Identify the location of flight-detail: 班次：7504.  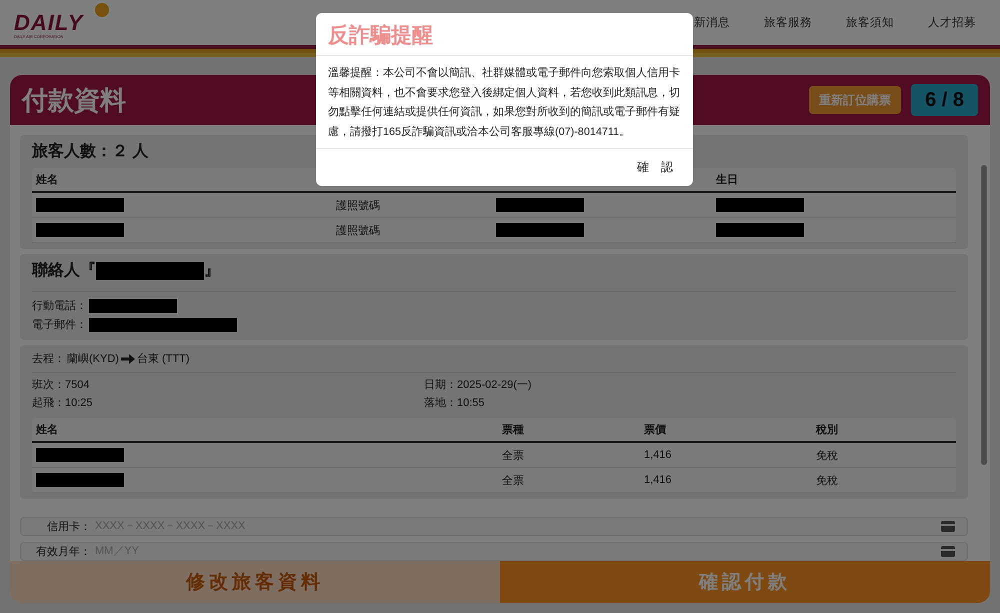
(61, 385).